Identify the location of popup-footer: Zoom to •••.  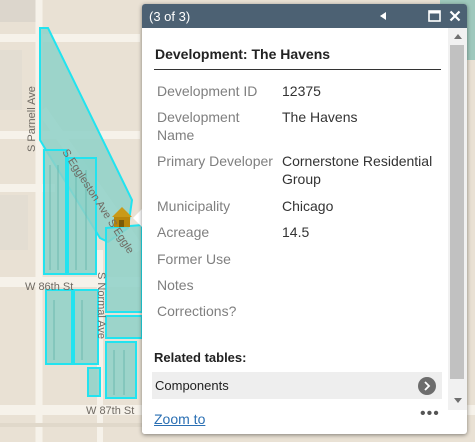
(295, 417).